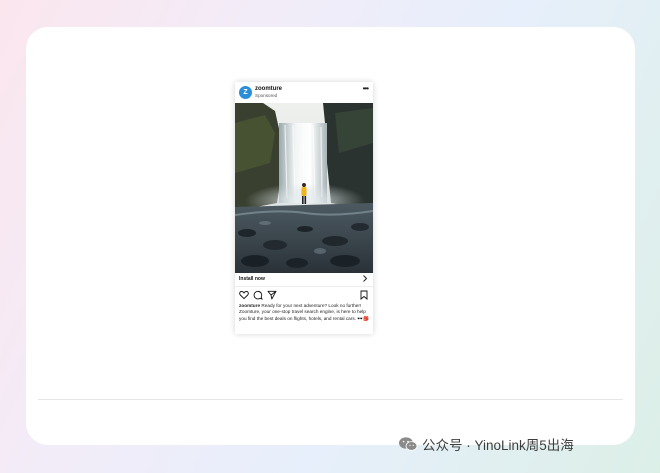  Describe the element at coordinates (258, 295) in the screenshot. I see `comment-icon` at that location.